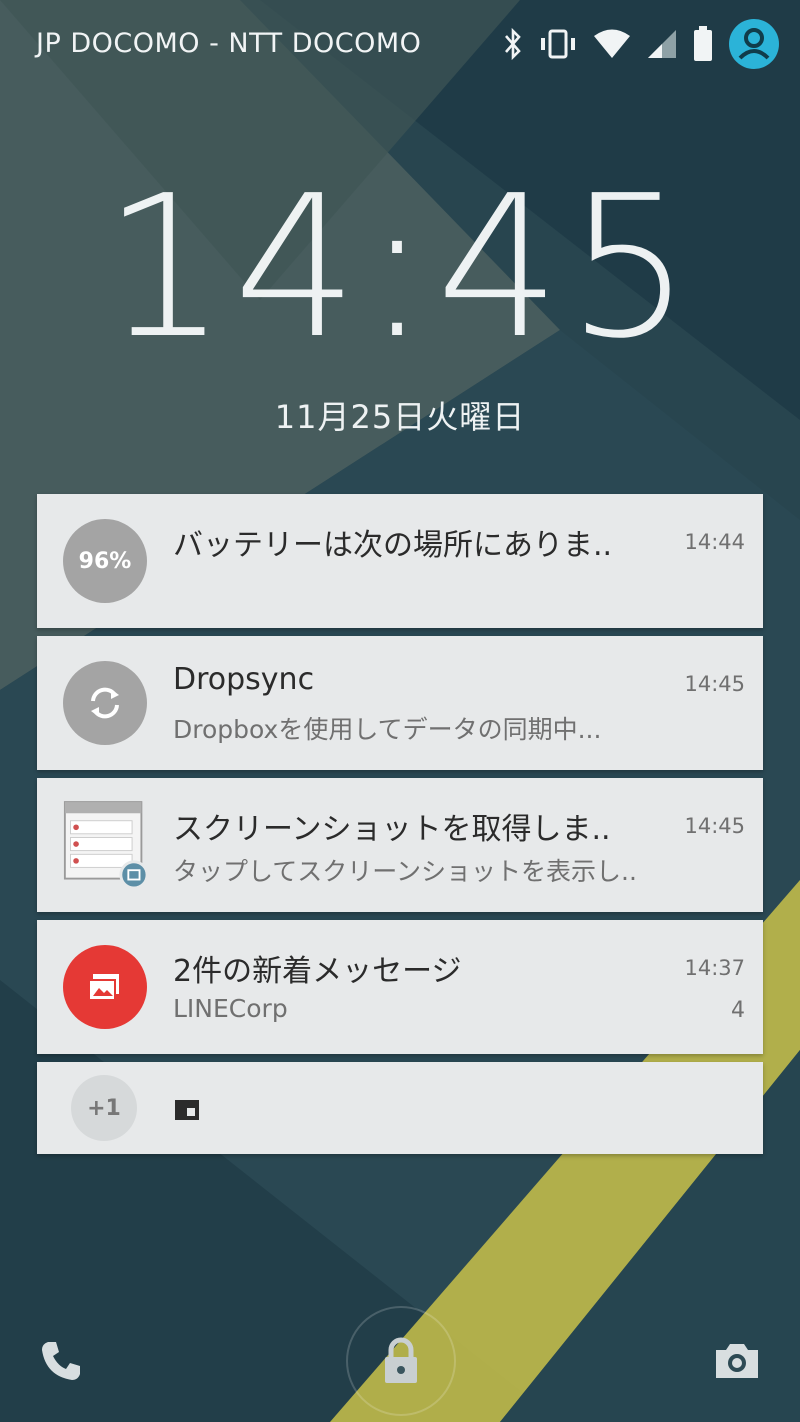  I want to click on screenshot-thumbnail, so click(105, 845).